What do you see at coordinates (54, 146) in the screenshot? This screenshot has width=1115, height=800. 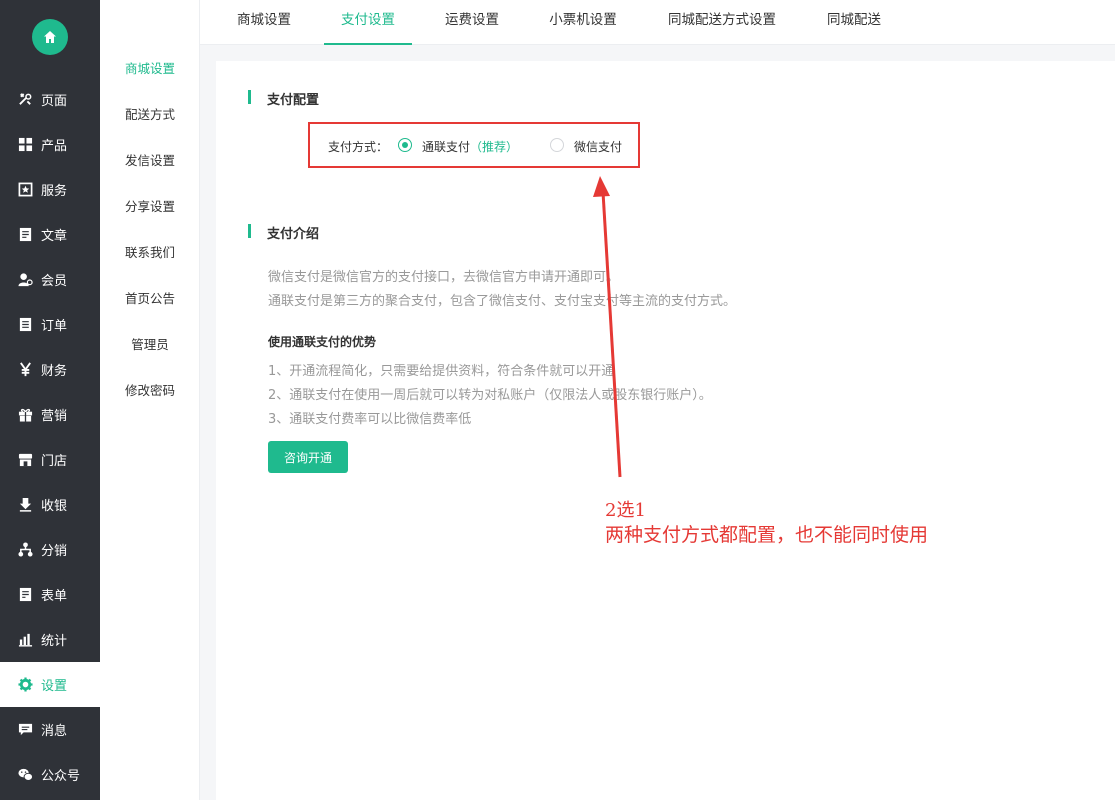 I see `sidebar-item-label: 产品` at bounding box center [54, 146].